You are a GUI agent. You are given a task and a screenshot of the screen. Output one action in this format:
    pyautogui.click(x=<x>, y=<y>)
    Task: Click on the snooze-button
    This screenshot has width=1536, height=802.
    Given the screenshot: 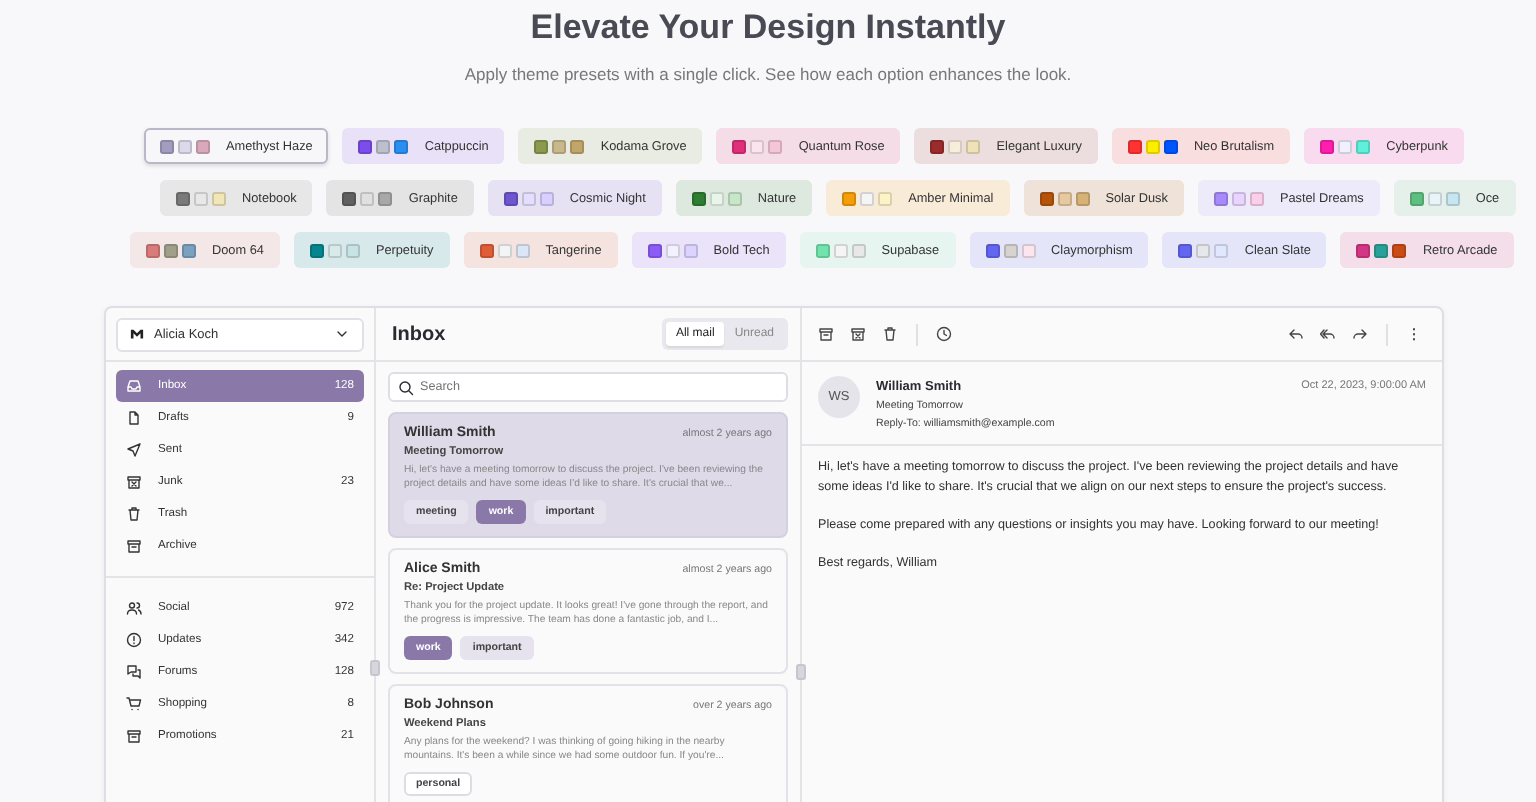 What is the action you would take?
    pyautogui.click(x=944, y=334)
    